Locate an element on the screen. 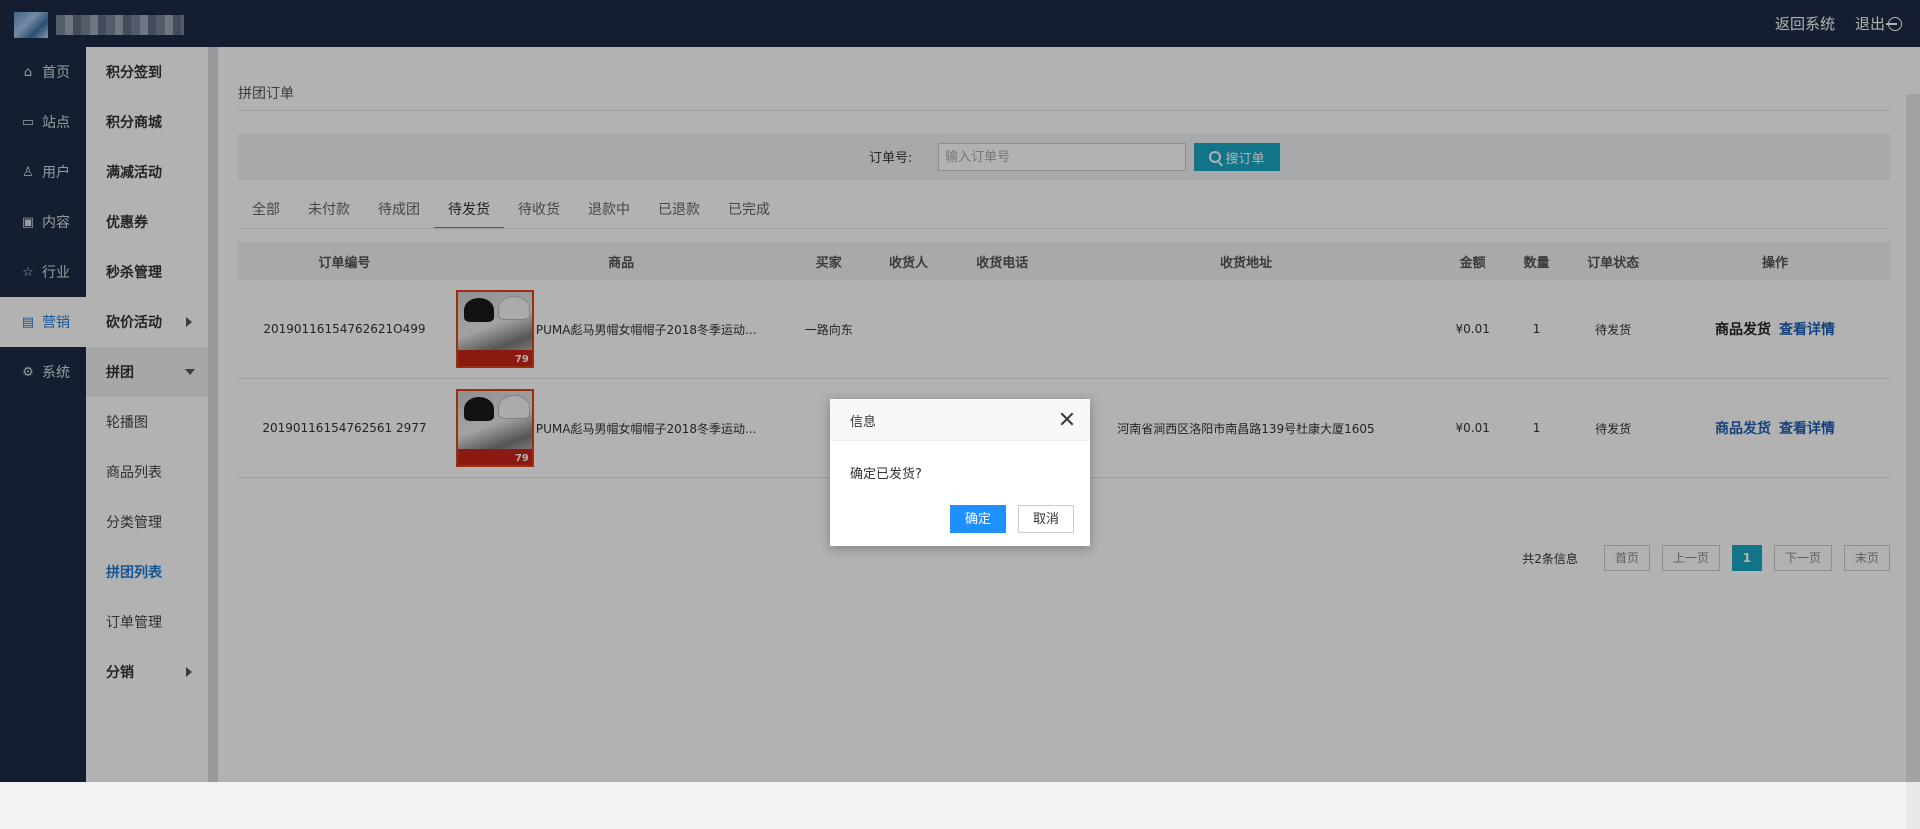 The image size is (1920, 829). dialog-title: 信息 is located at coordinates (863, 422).